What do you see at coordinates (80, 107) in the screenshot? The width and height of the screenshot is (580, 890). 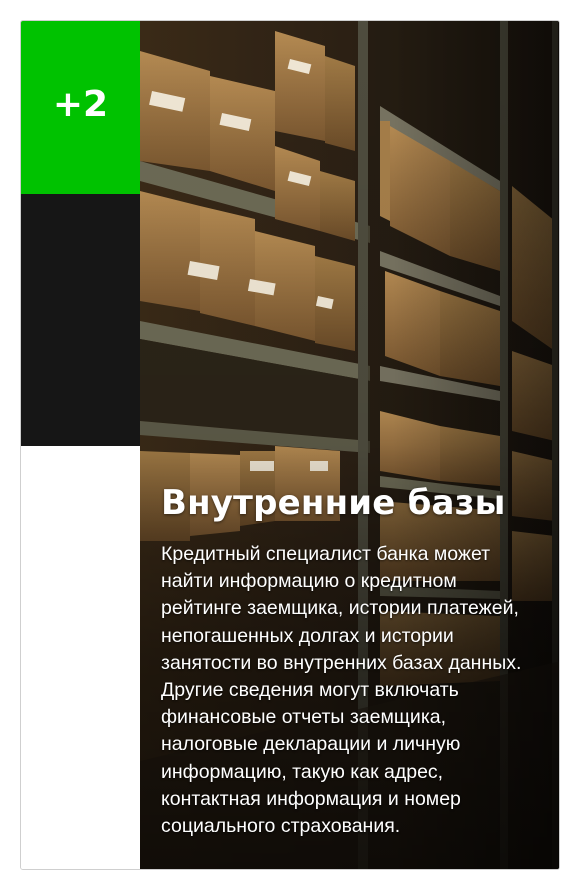 I see `count-badge: +2` at bounding box center [80, 107].